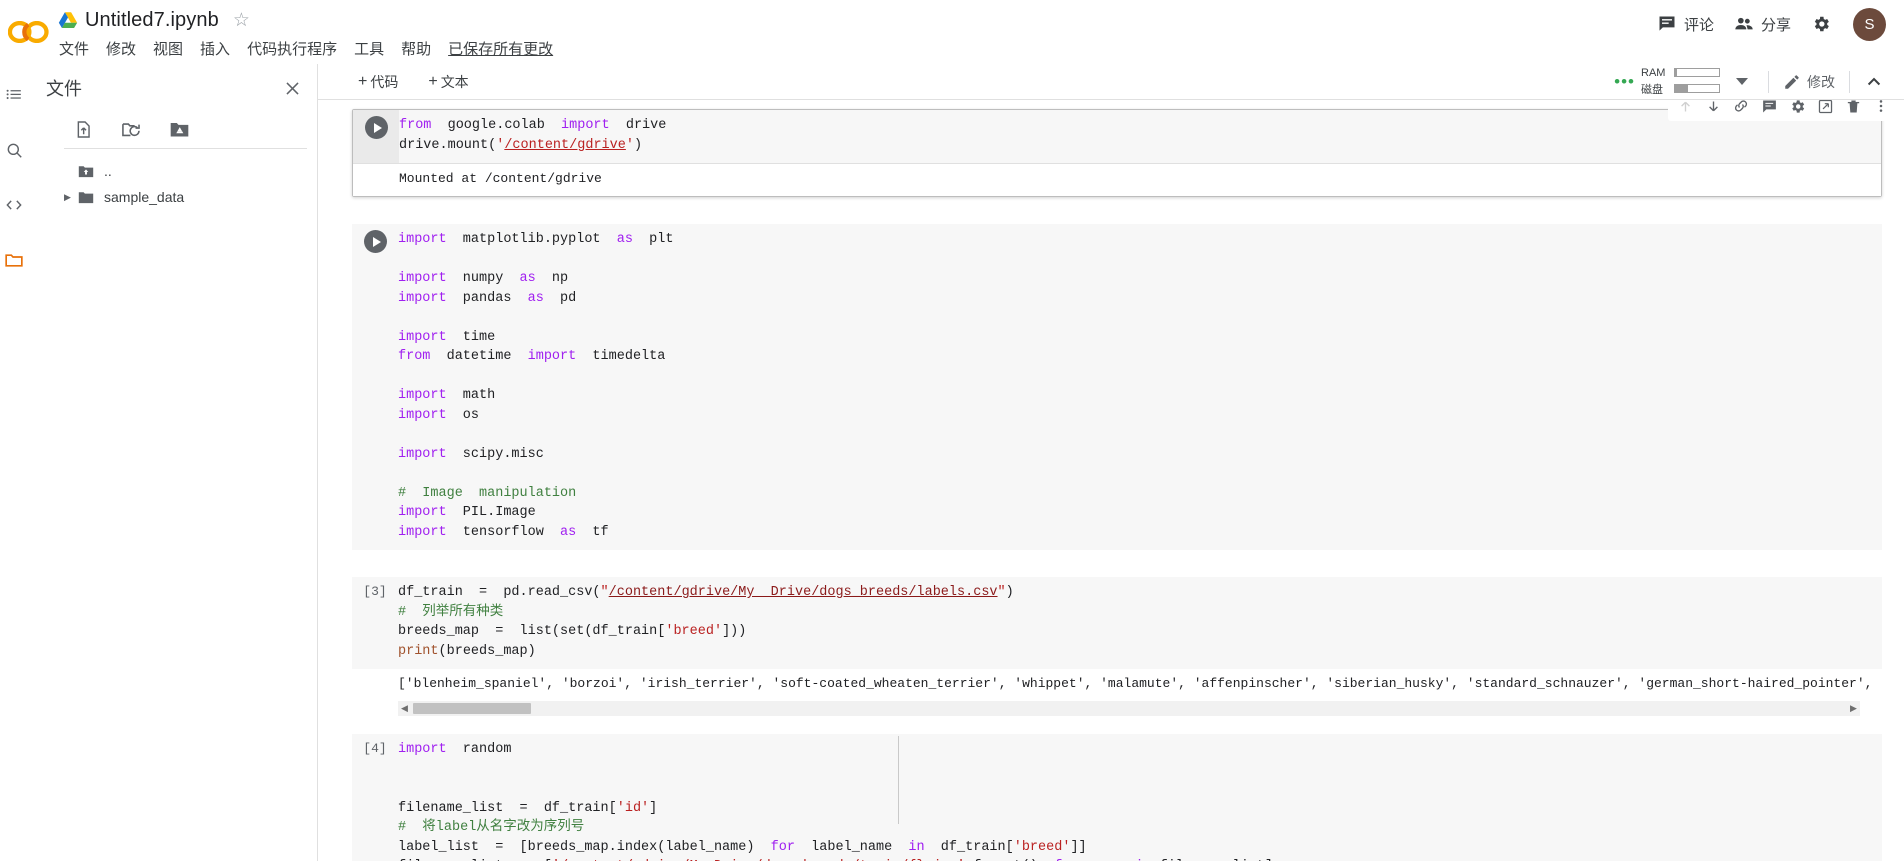 The height and width of the screenshot is (861, 1904). I want to click on menu-bar: 文件 修改 视图 插入 代码执行程序 工具 帮助 已保存所有更改, so click(305, 48).